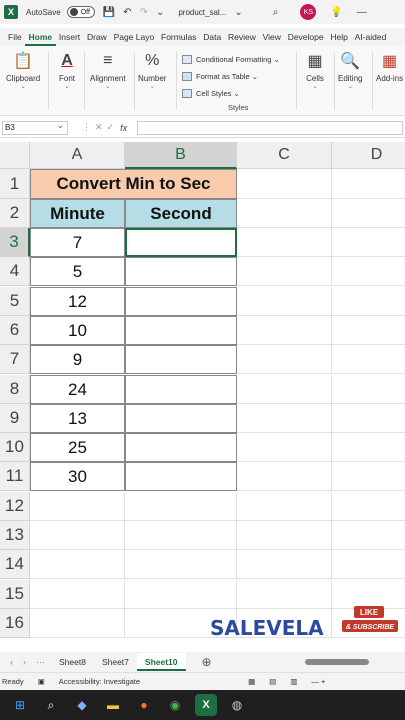 This screenshot has width=405, height=720. What do you see at coordinates (40, 37) in the screenshot?
I see `menu-home: Home` at bounding box center [40, 37].